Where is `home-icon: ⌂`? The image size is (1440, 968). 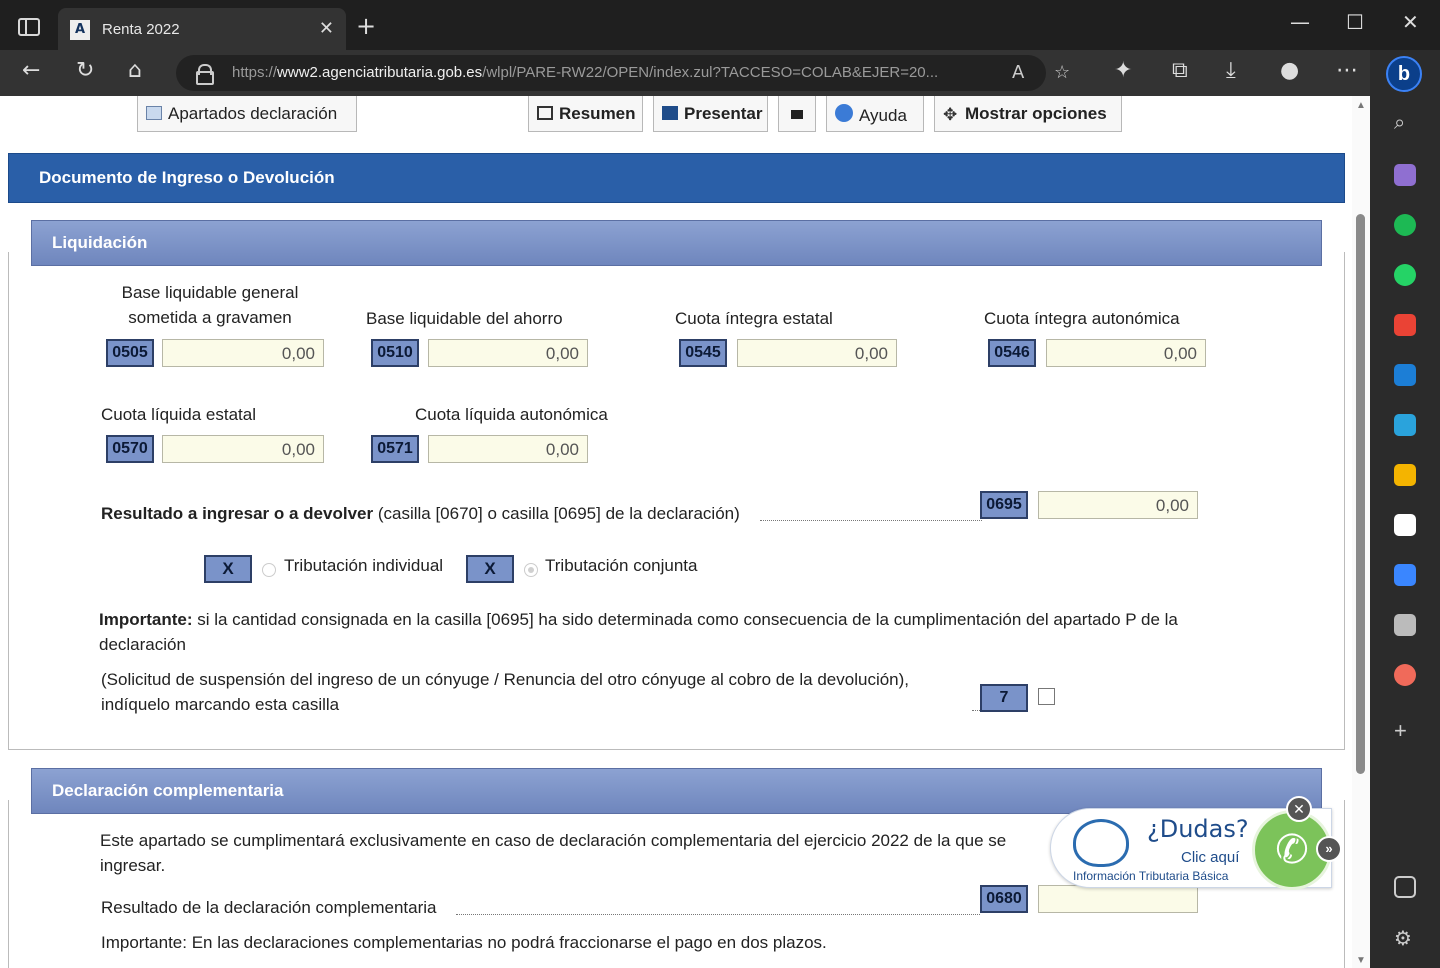 home-icon: ⌂ is located at coordinates (135, 70).